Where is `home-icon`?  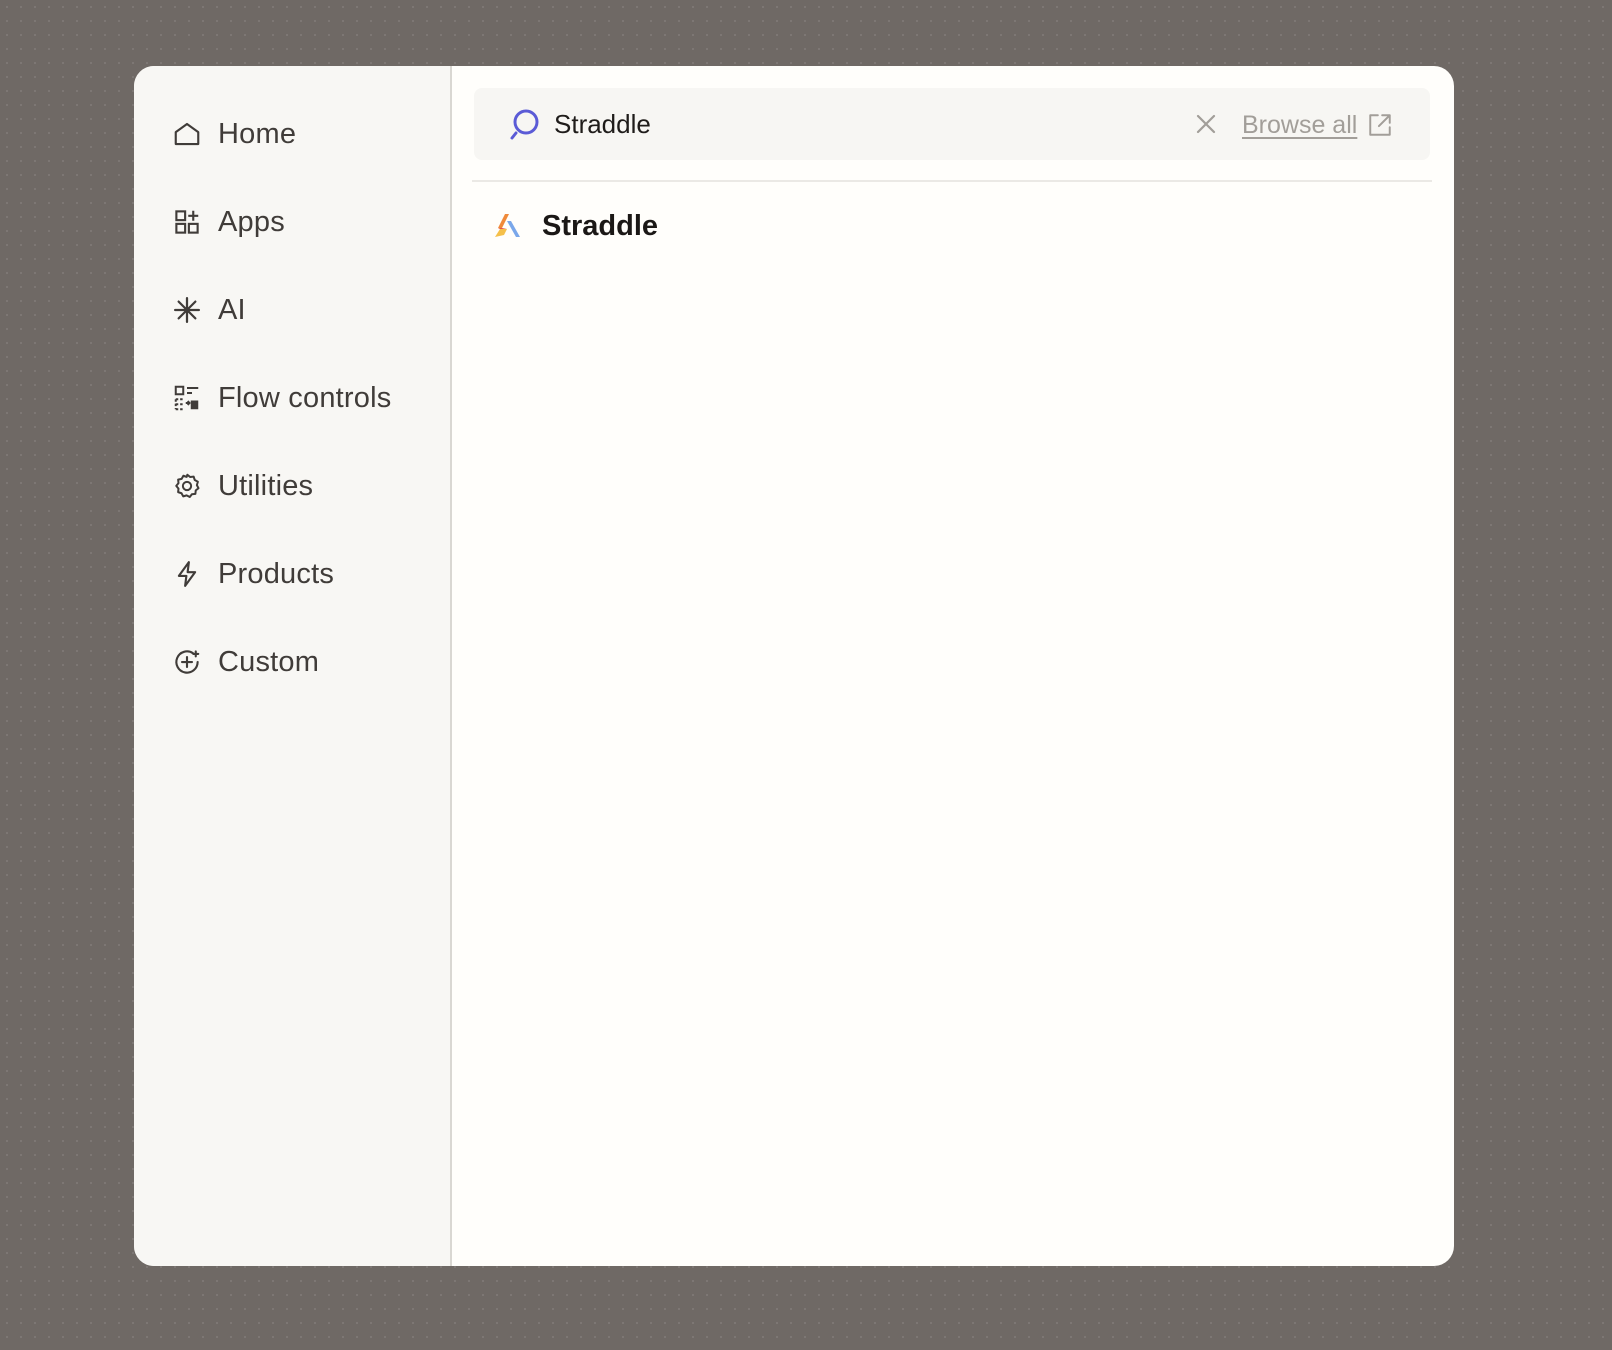 home-icon is located at coordinates (187, 134).